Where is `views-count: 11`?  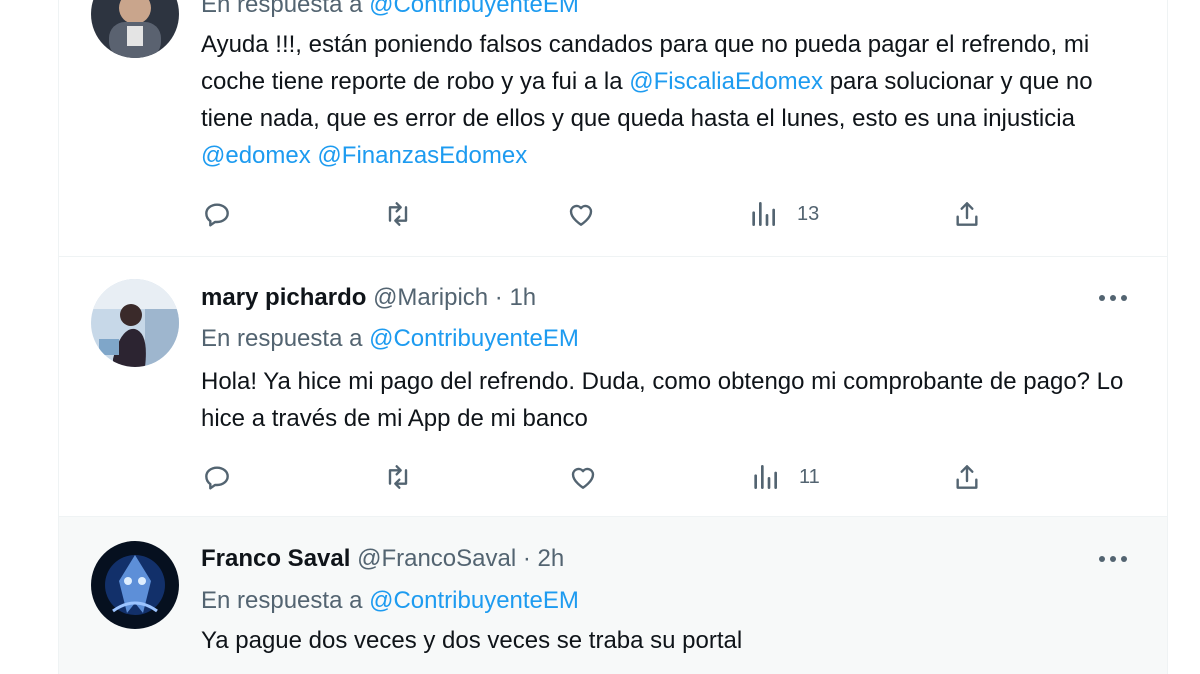 views-count: 11 is located at coordinates (809, 476).